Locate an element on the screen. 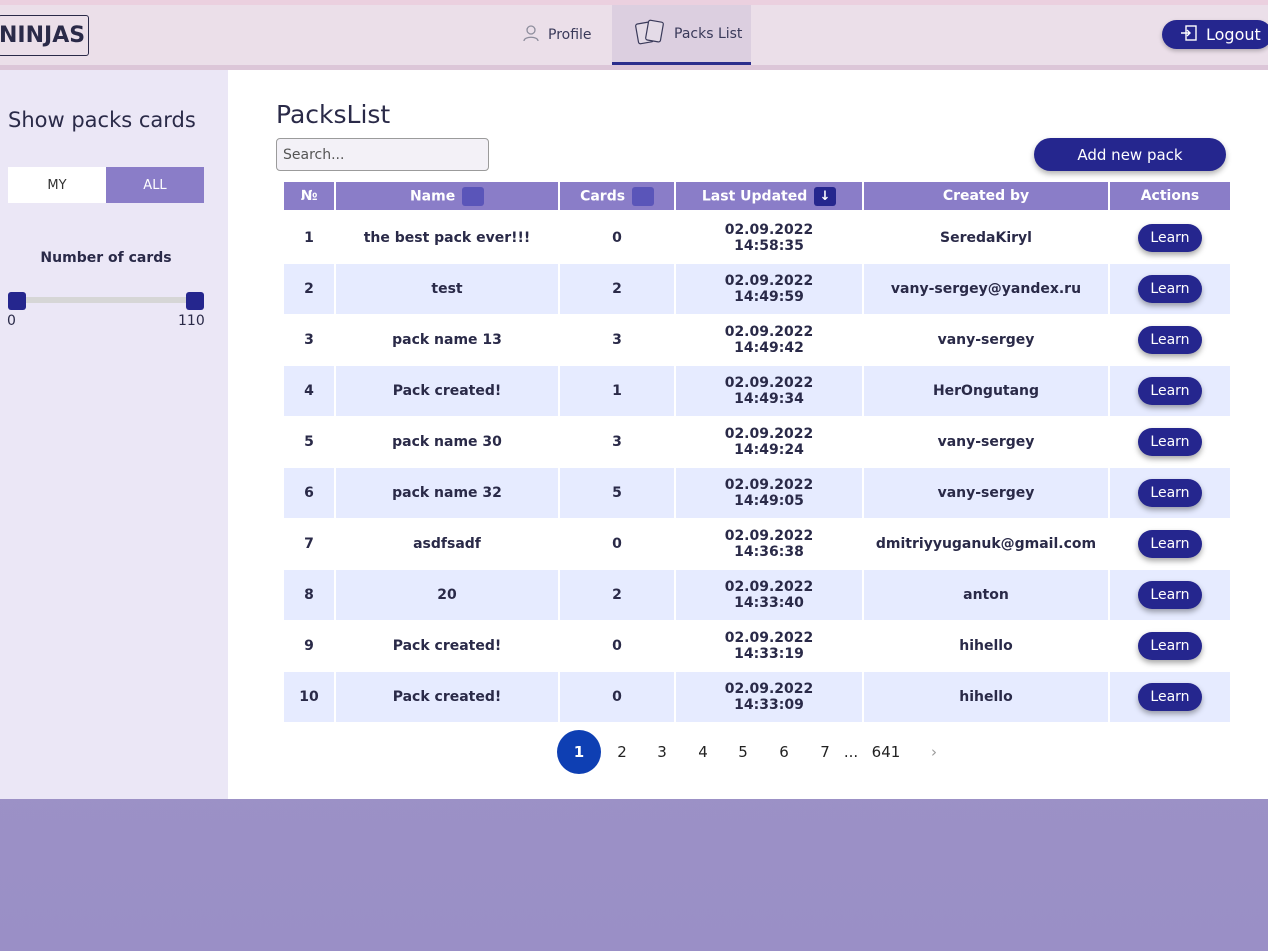  page-link: 2 is located at coordinates (622, 752).